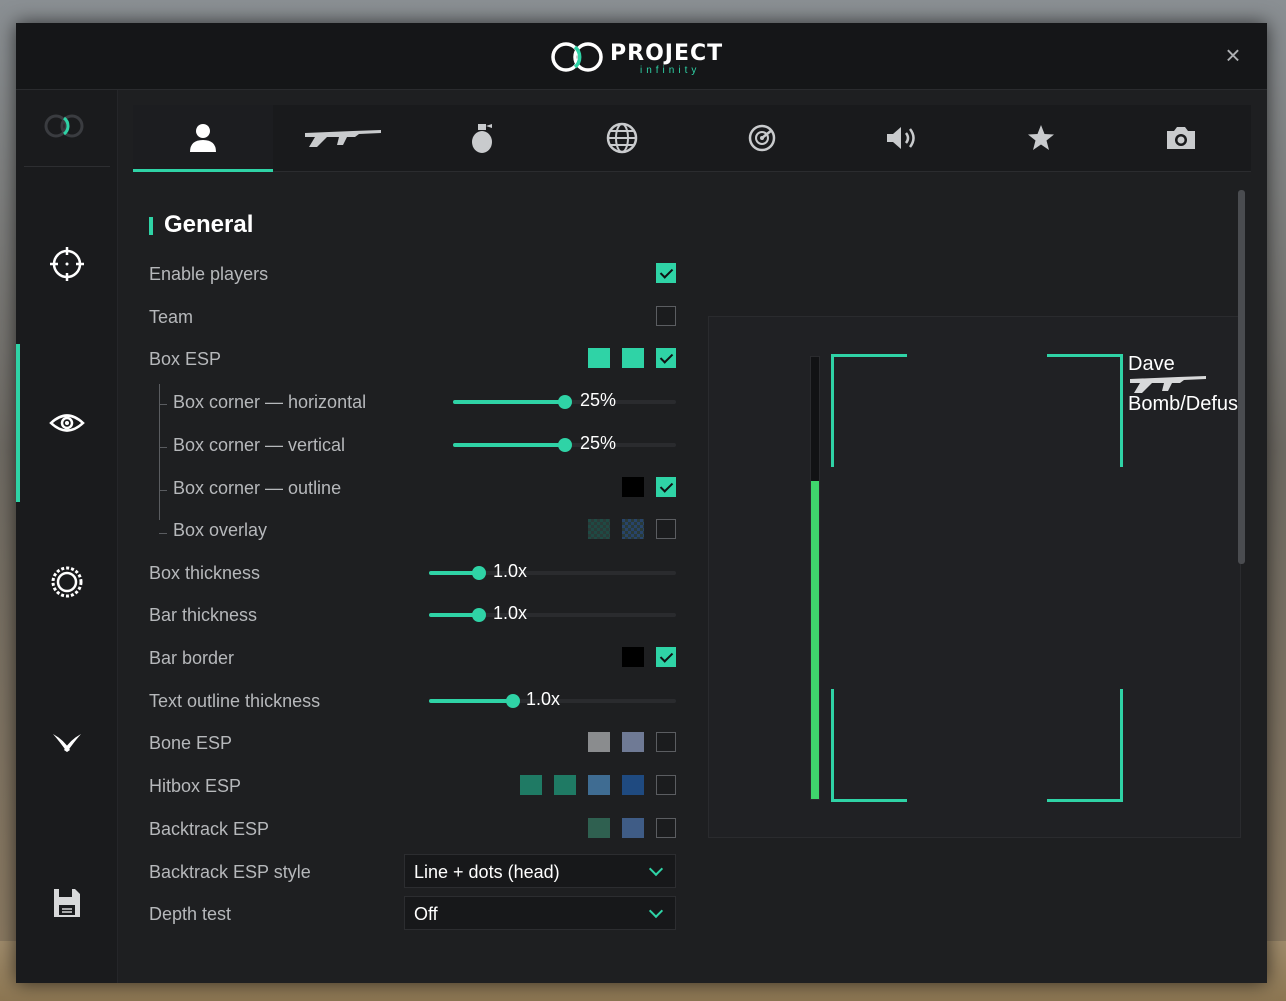 Image resolution: width=1286 pixels, height=1001 pixels. What do you see at coordinates (666, 657) in the screenshot?
I see `bar-border-checkbox` at bounding box center [666, 657].